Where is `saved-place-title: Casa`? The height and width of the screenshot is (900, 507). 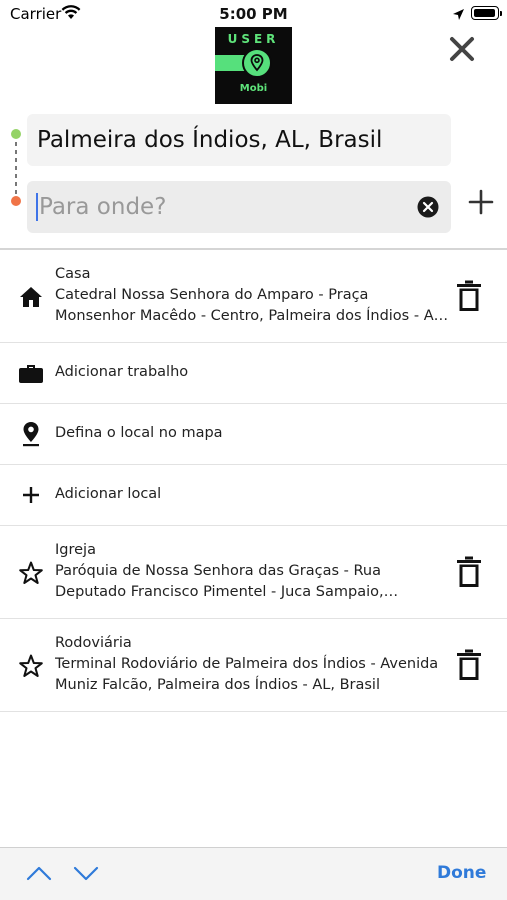 saved-place-title: Casa is located at coordinates (73, 274).